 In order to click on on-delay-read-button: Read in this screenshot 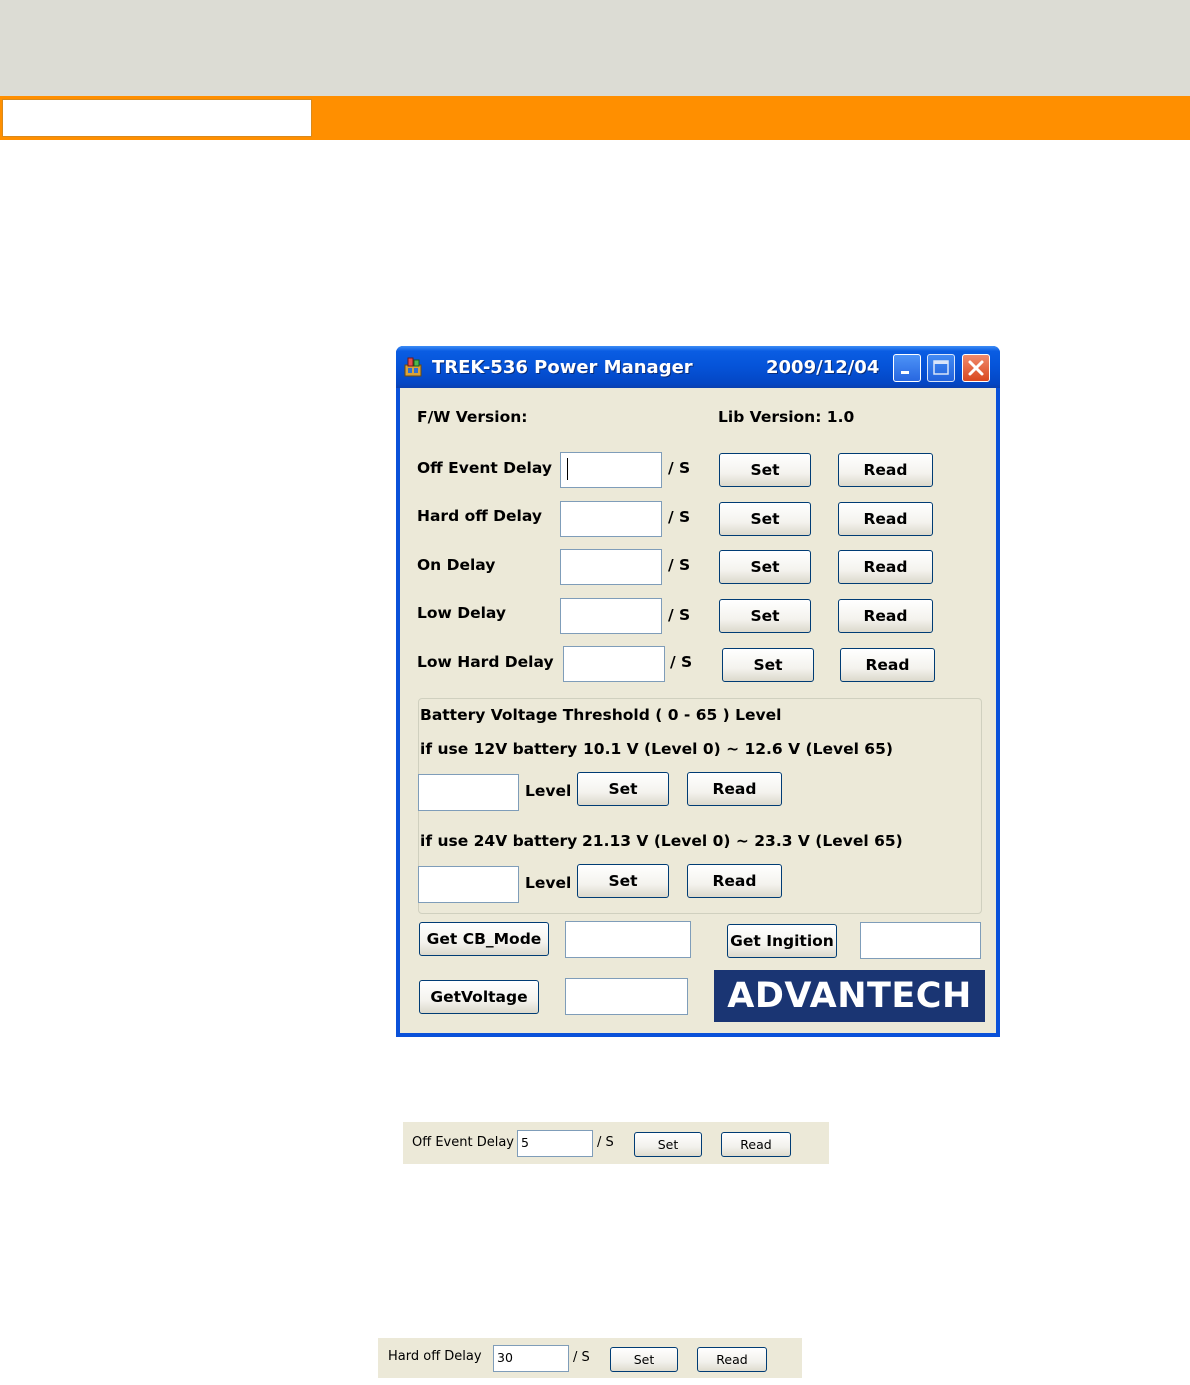, I will do `click(885, 567)`.